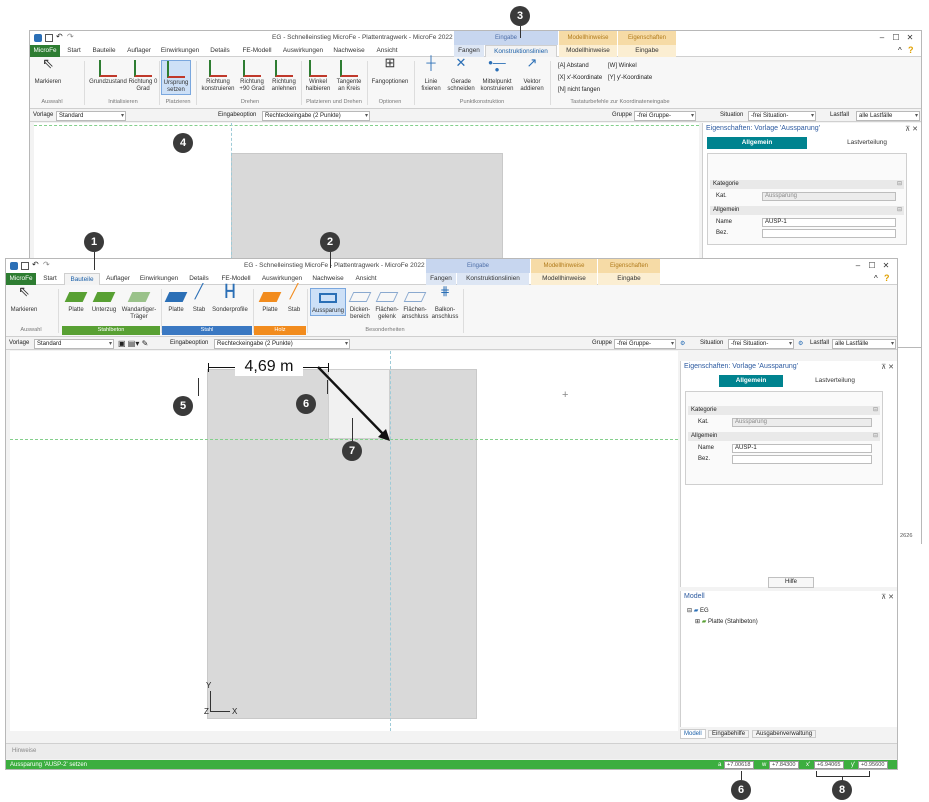 The image size is (929, 802). What do you see at coordinates (104, 301) in the screenshot?
I see `unterzug-button: Unterzug` at bounding box center [104, 301].